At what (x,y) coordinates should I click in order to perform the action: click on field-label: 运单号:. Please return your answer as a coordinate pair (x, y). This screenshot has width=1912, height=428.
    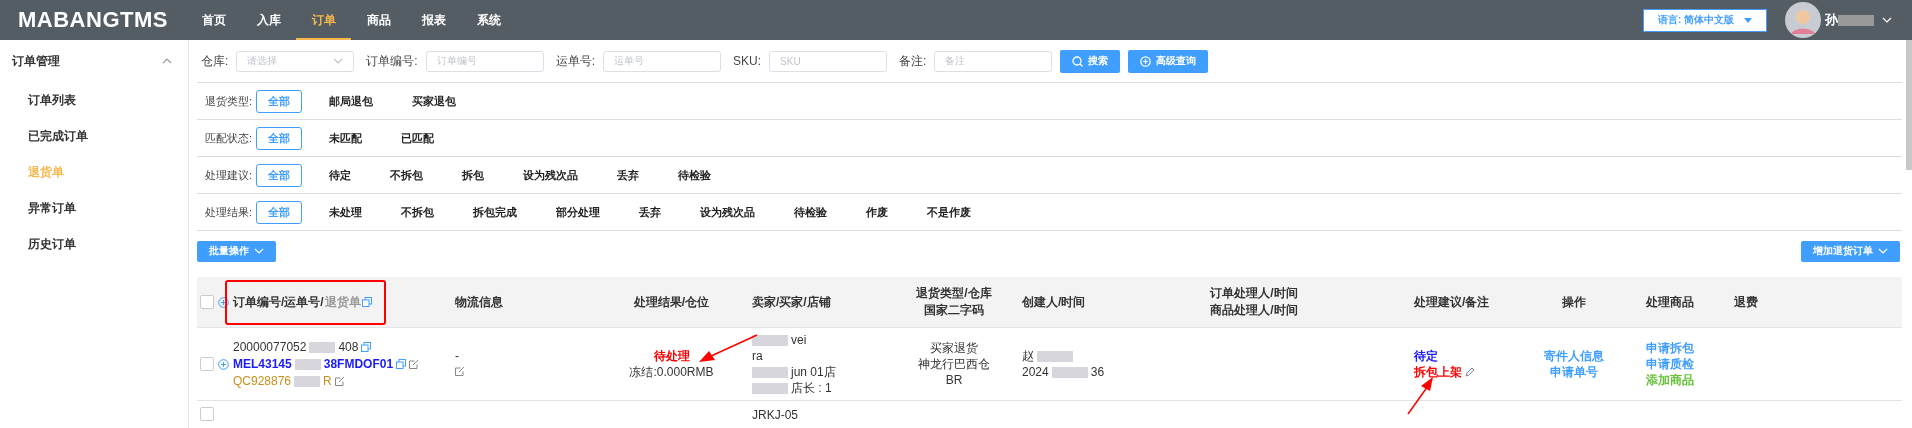
    Looking at the image, I should click on (575, 61).